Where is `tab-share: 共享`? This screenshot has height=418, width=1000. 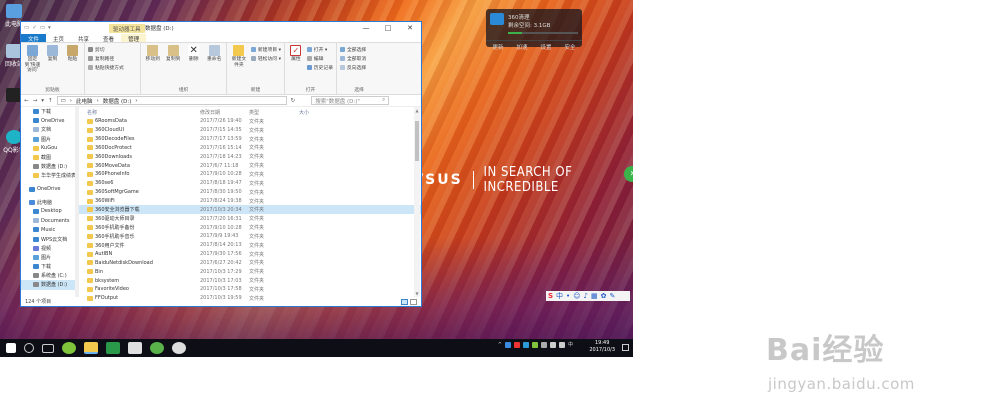
tab-share: 共享 is located at coordinates (83, 38).